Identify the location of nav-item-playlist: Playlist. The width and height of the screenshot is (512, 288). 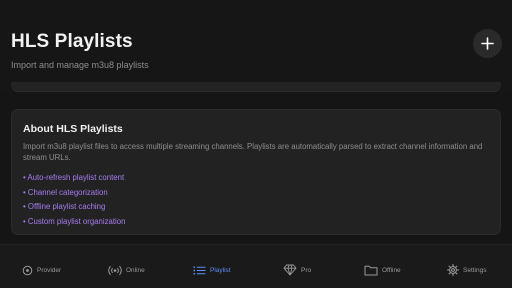
(212, 270).